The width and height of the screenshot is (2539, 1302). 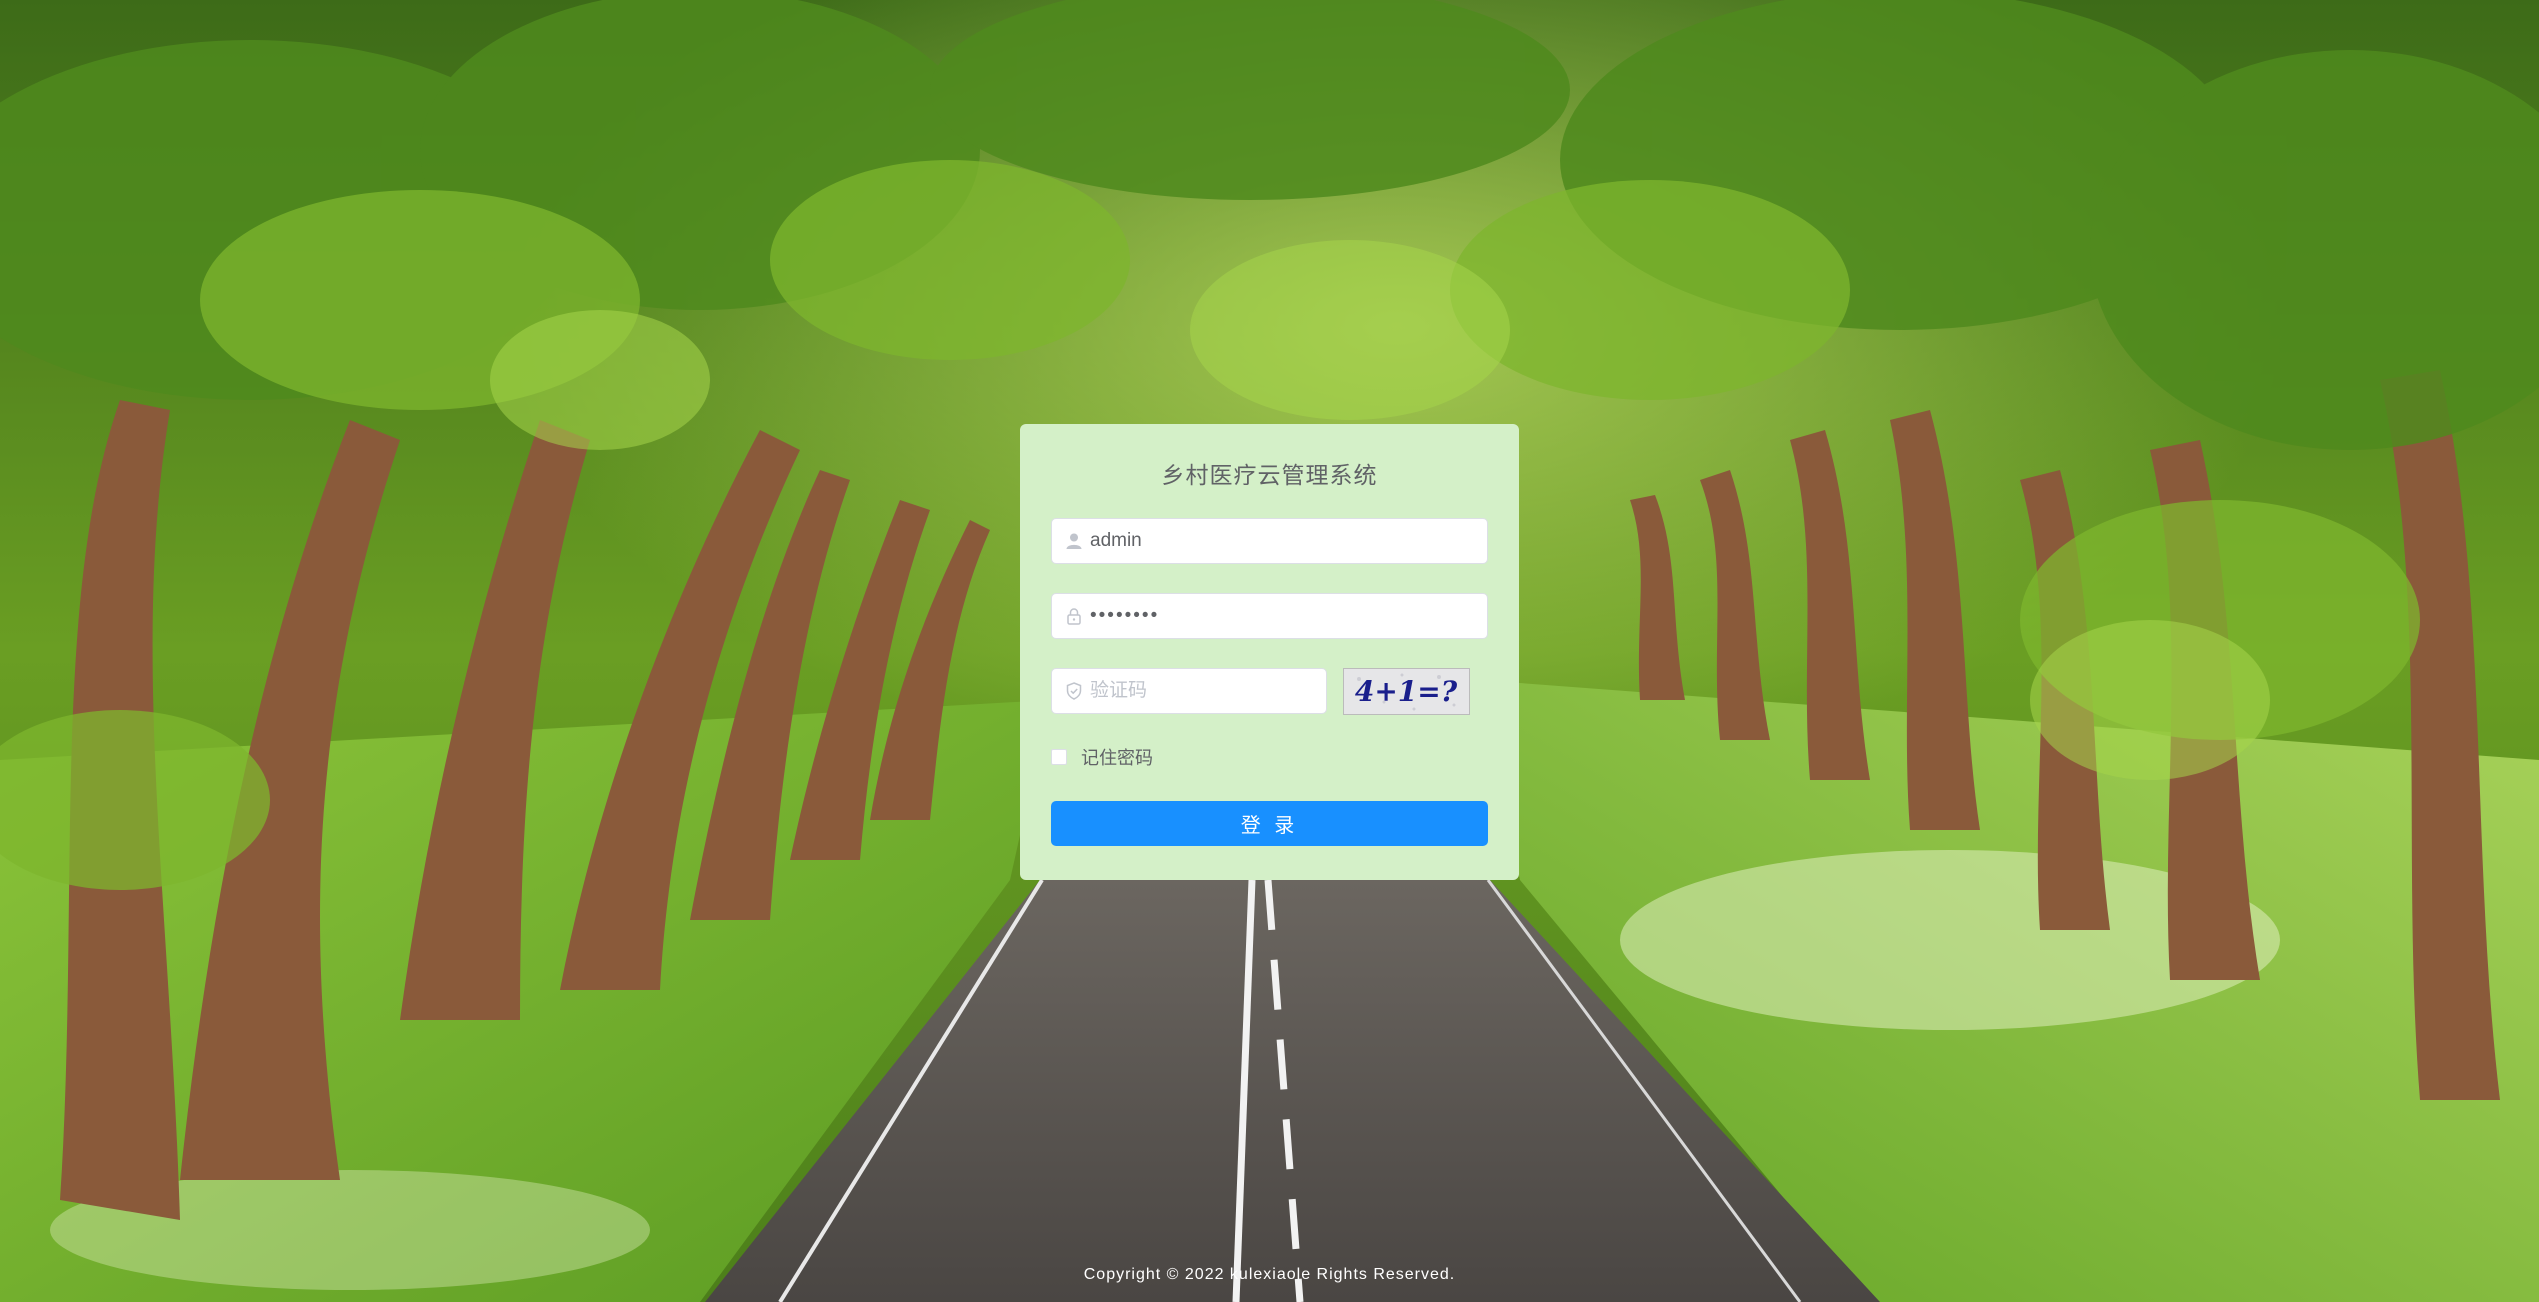 What do you see at coordinates (1074, 541) in the screenshot?
I see `user-icon` at bounding box center [1074, 541].